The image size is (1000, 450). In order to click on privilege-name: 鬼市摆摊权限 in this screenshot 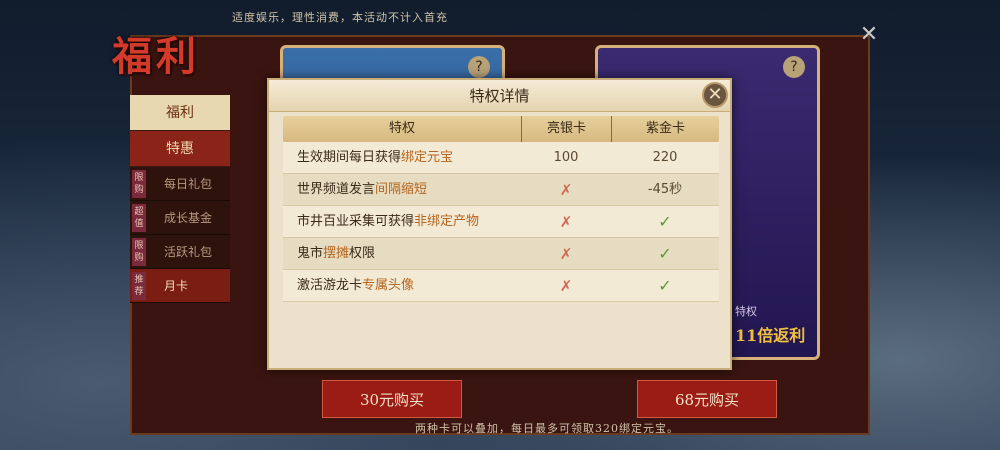, I will do `click(402, 253)`.